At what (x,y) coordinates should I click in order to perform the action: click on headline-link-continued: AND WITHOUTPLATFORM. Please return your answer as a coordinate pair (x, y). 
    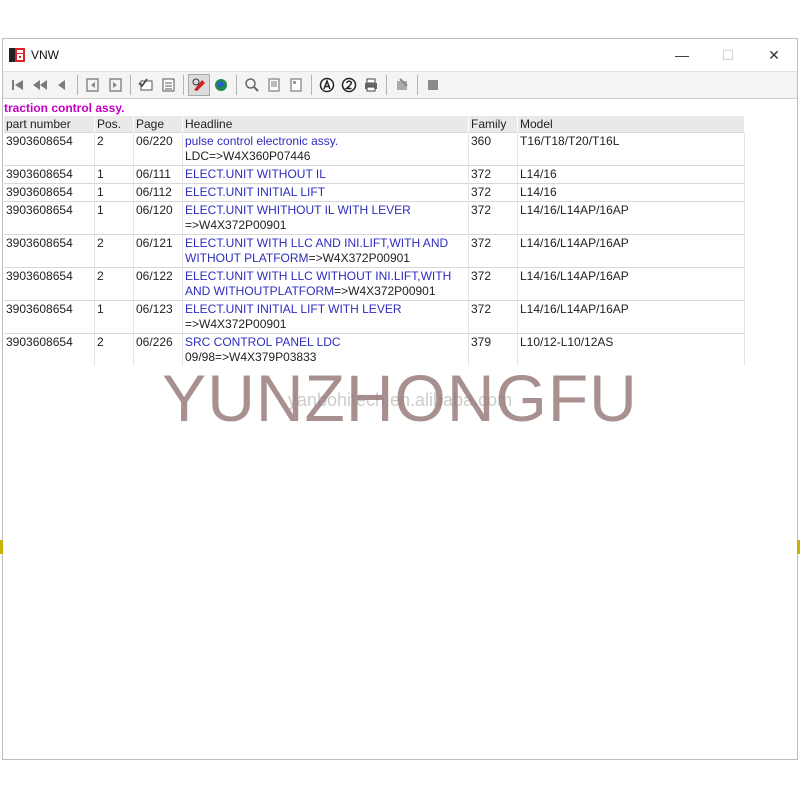
    Looking at the image, I should click on (259, 291).